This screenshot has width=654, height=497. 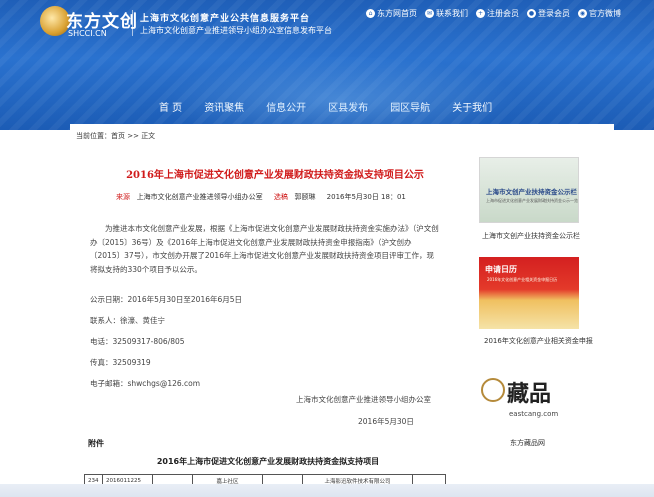 What do you see at coordinates (96, 443) in the screenshot?
I see `attachment-label: 附件` at bounding box center [96, 443].